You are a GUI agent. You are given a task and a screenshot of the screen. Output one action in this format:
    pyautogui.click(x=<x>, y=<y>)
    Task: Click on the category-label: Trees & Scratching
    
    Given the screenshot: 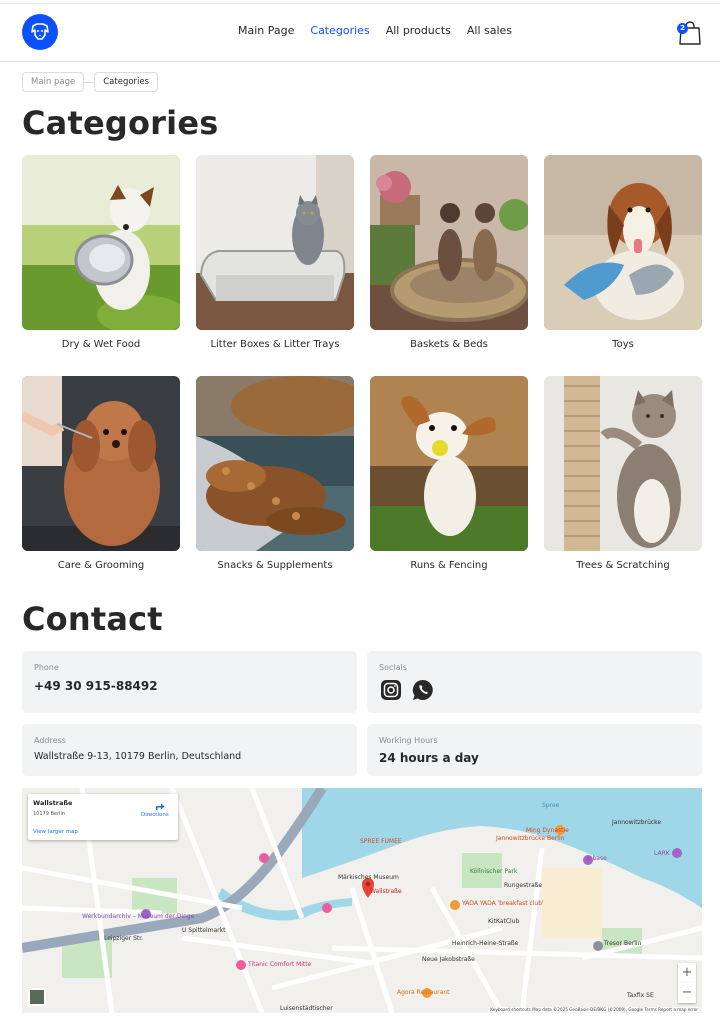 What is the action you would take?
    pyautogui.click(x=623, y=565)
    